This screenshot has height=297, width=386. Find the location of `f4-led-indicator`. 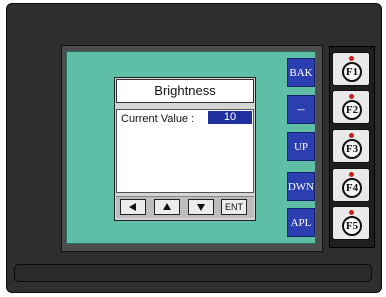

f4-led-indicator is located at coordinates (351, 174).